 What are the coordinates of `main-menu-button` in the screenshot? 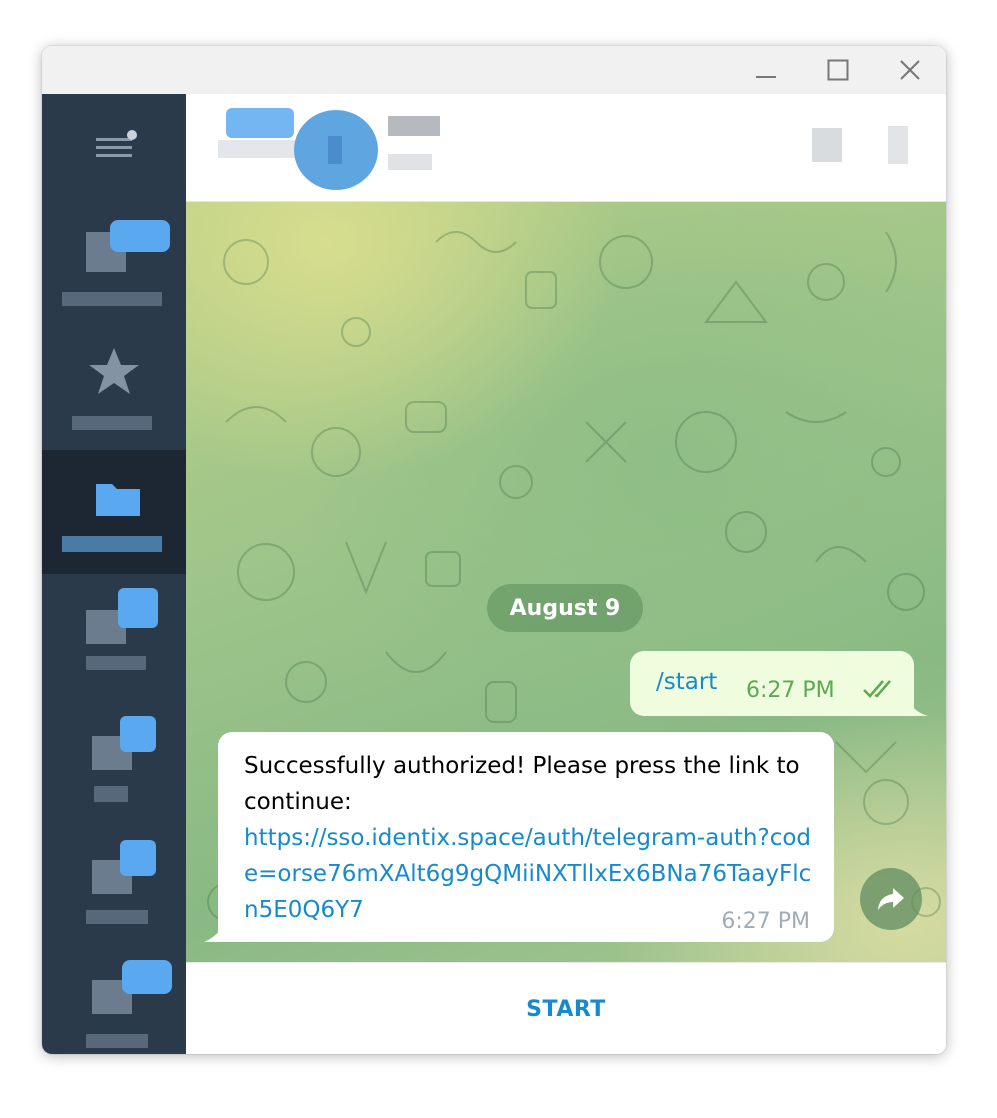 It's located at (114, 144).